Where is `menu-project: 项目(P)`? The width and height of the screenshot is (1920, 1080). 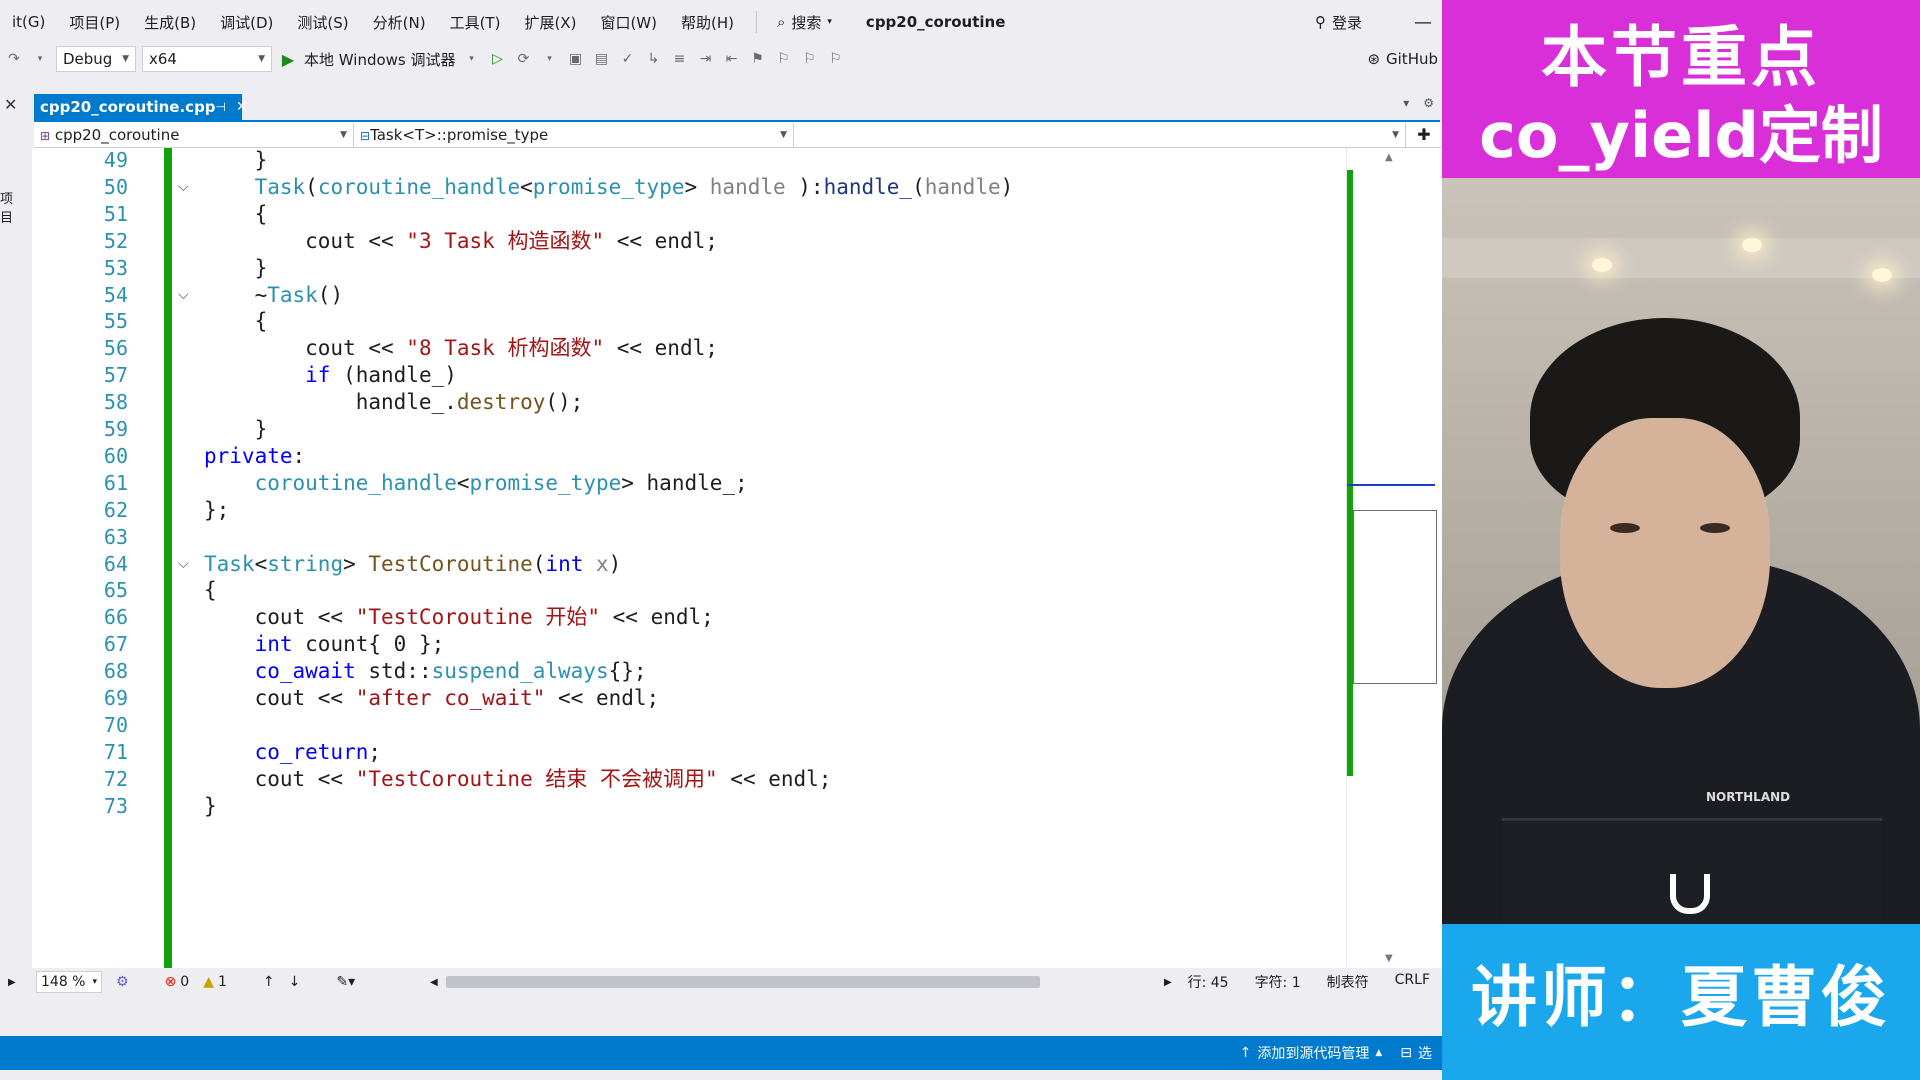 menu-project: 项目(P) is located at coordinates (94, 22).